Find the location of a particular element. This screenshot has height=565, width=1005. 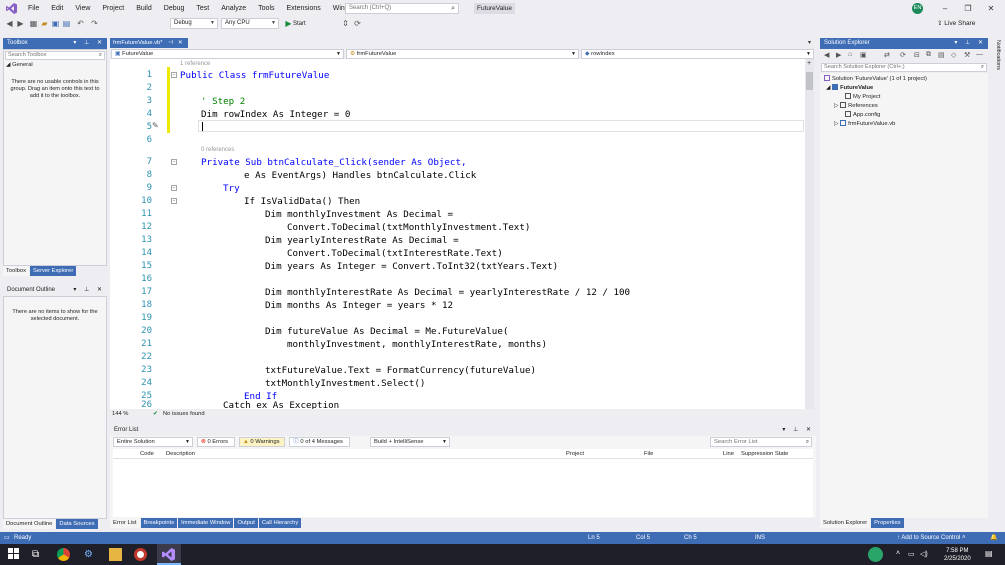

tab-overflow-icon: ▾ is located at coordinates (812, 43).